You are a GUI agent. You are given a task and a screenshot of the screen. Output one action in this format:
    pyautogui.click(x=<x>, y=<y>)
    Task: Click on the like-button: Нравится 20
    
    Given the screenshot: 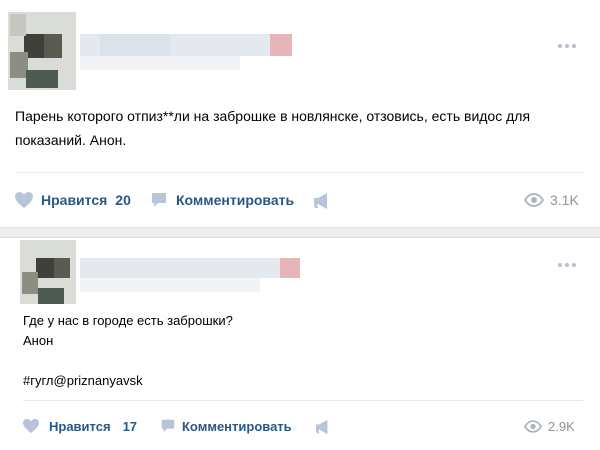 What is the action you would take?
    pyautogui.click(x=72, y=200)
    